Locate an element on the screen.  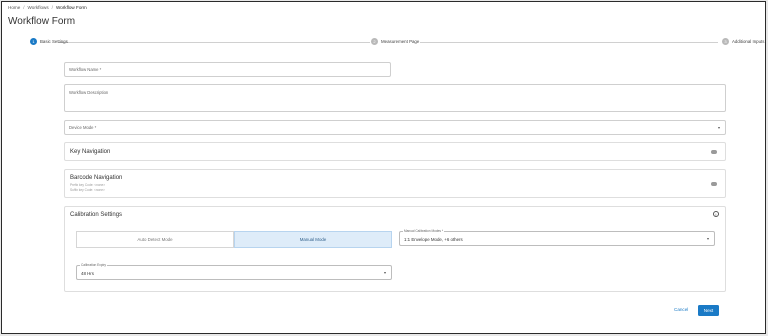
info-icon: i is located at coordinates (716, 214).